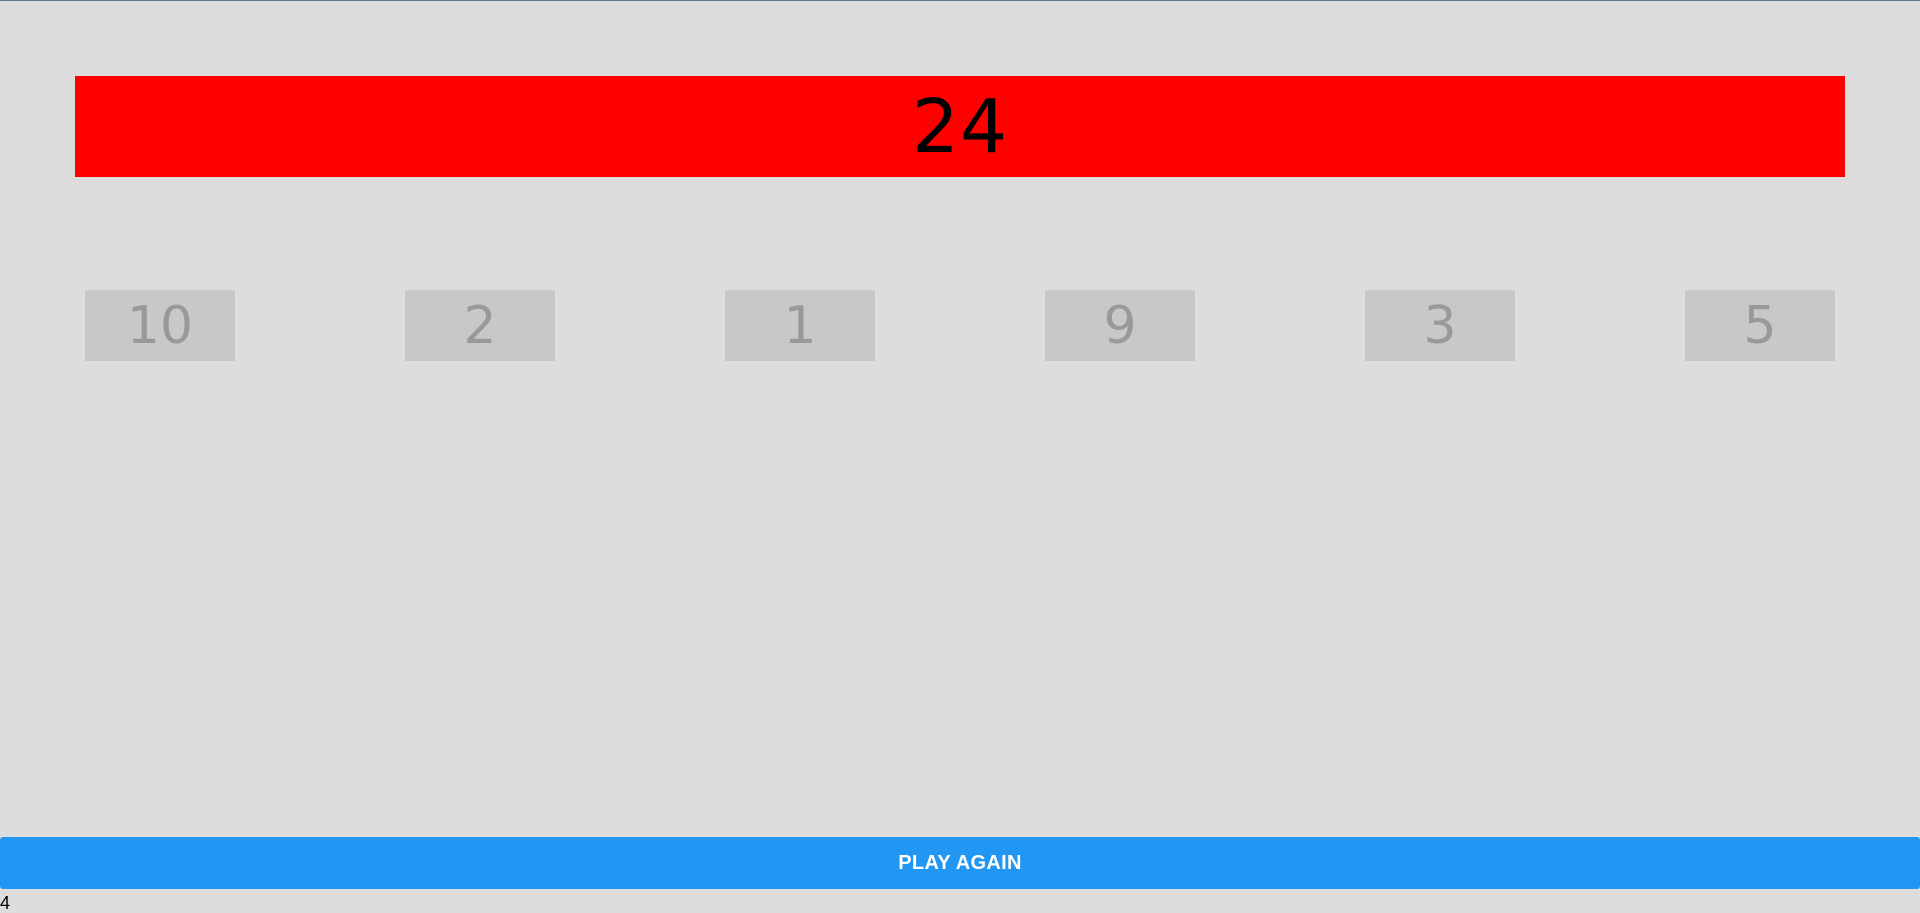  What do you see at coordinates (160, 325) in the screenshot?
I see `number-tile: 10` at bounding box center [160, 325].